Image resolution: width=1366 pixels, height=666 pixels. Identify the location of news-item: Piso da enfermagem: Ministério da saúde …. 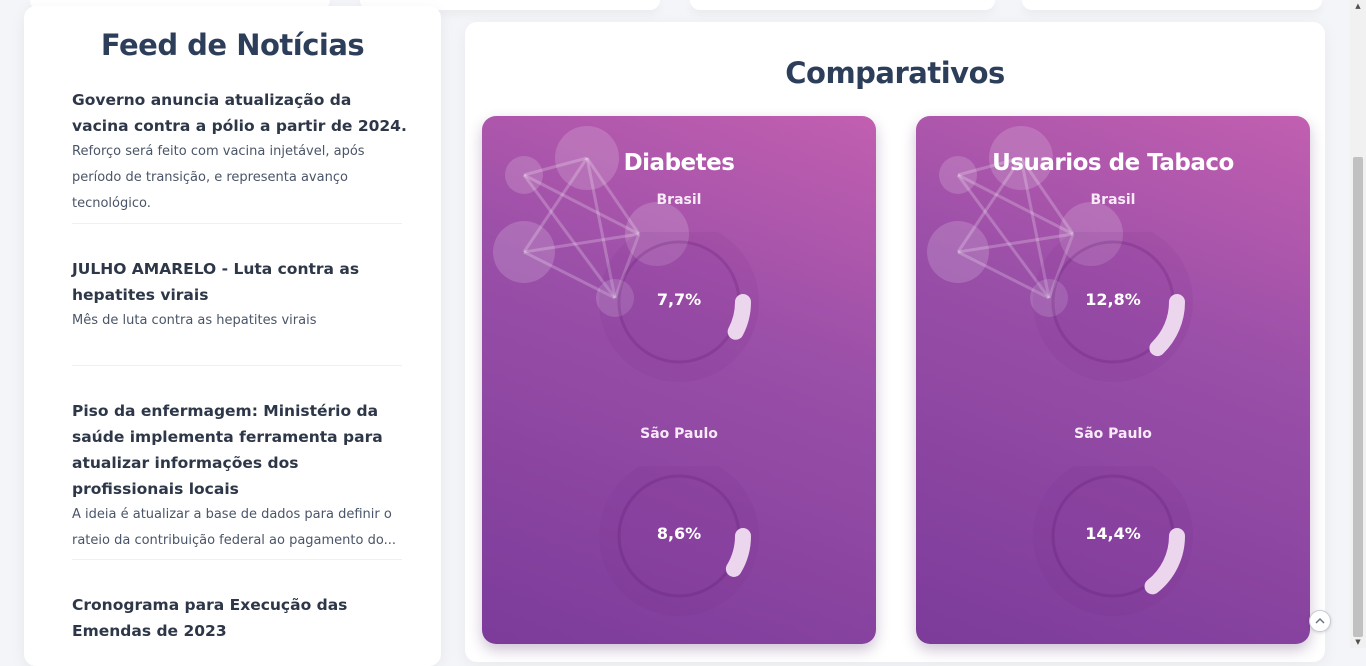
(242, 476).